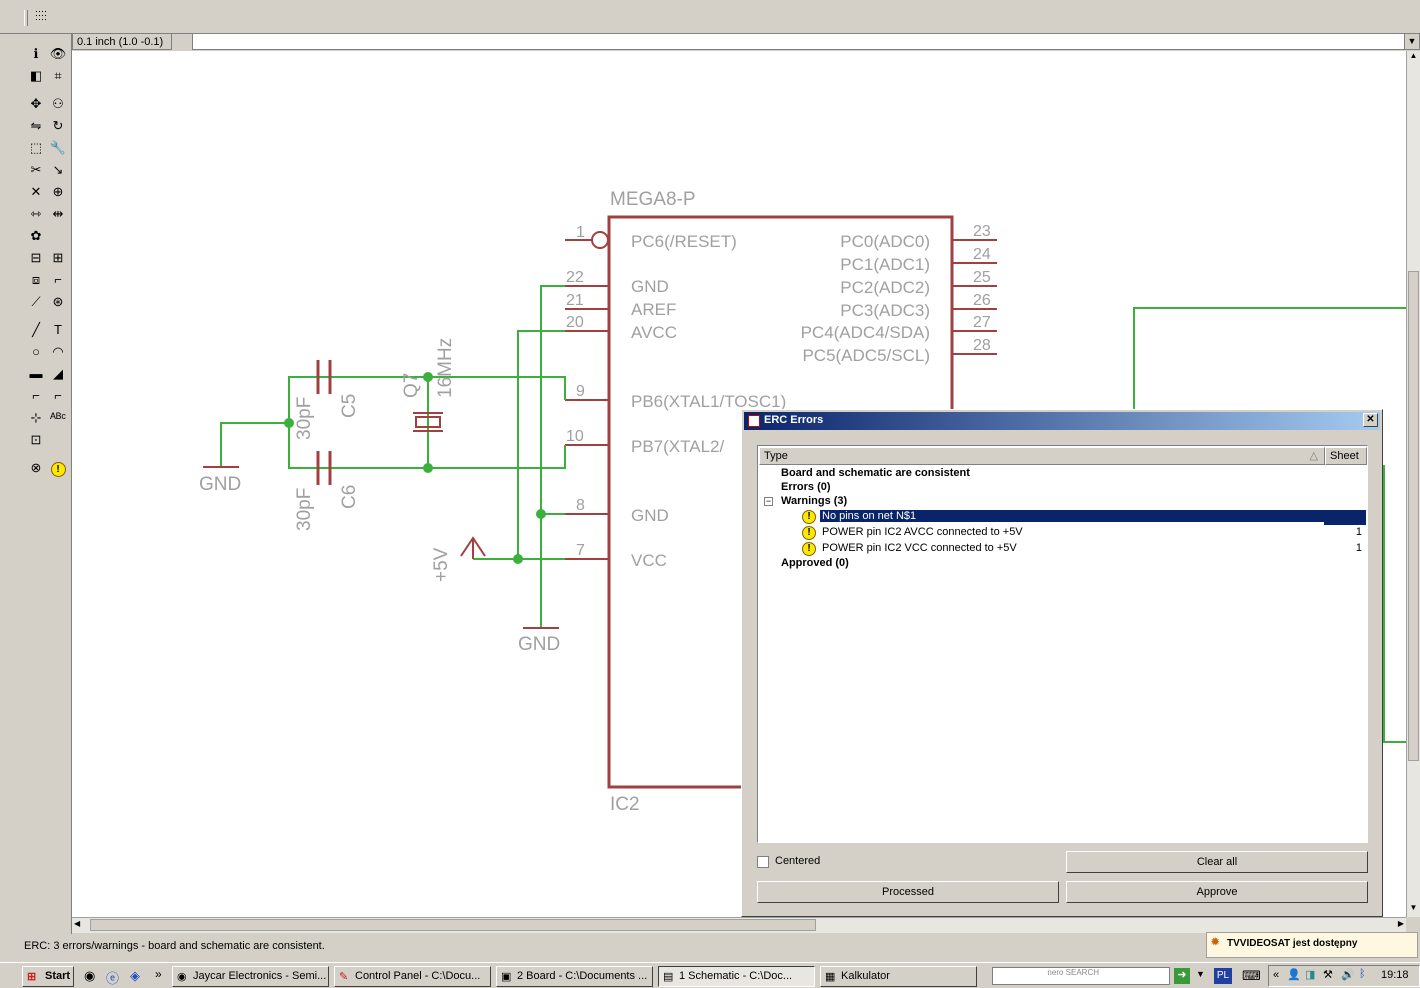 The image size is (1420, 988). What do you see at coordinates (1401, 923) in the screenshot?
I see `scroll-right-icon: ▶` at bounding box center [1401, 923].